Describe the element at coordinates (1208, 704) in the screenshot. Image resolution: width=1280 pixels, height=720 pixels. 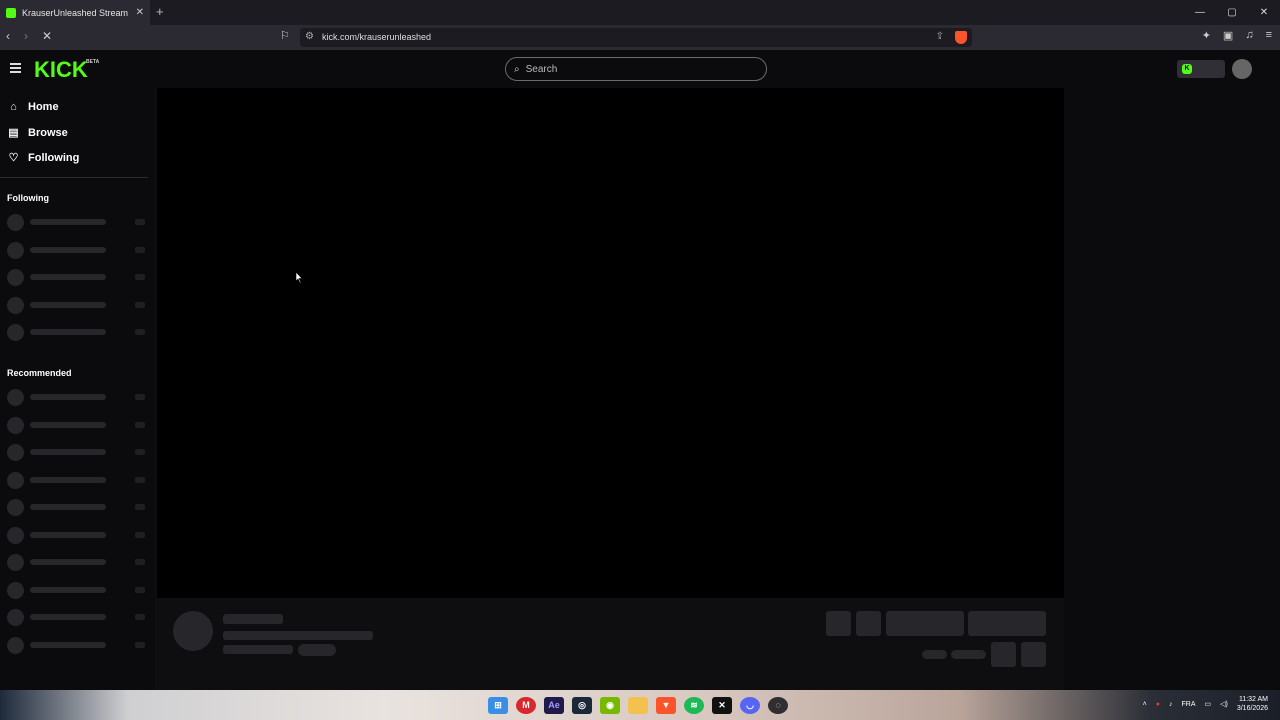
I see `network-icon: ▭` at that location.